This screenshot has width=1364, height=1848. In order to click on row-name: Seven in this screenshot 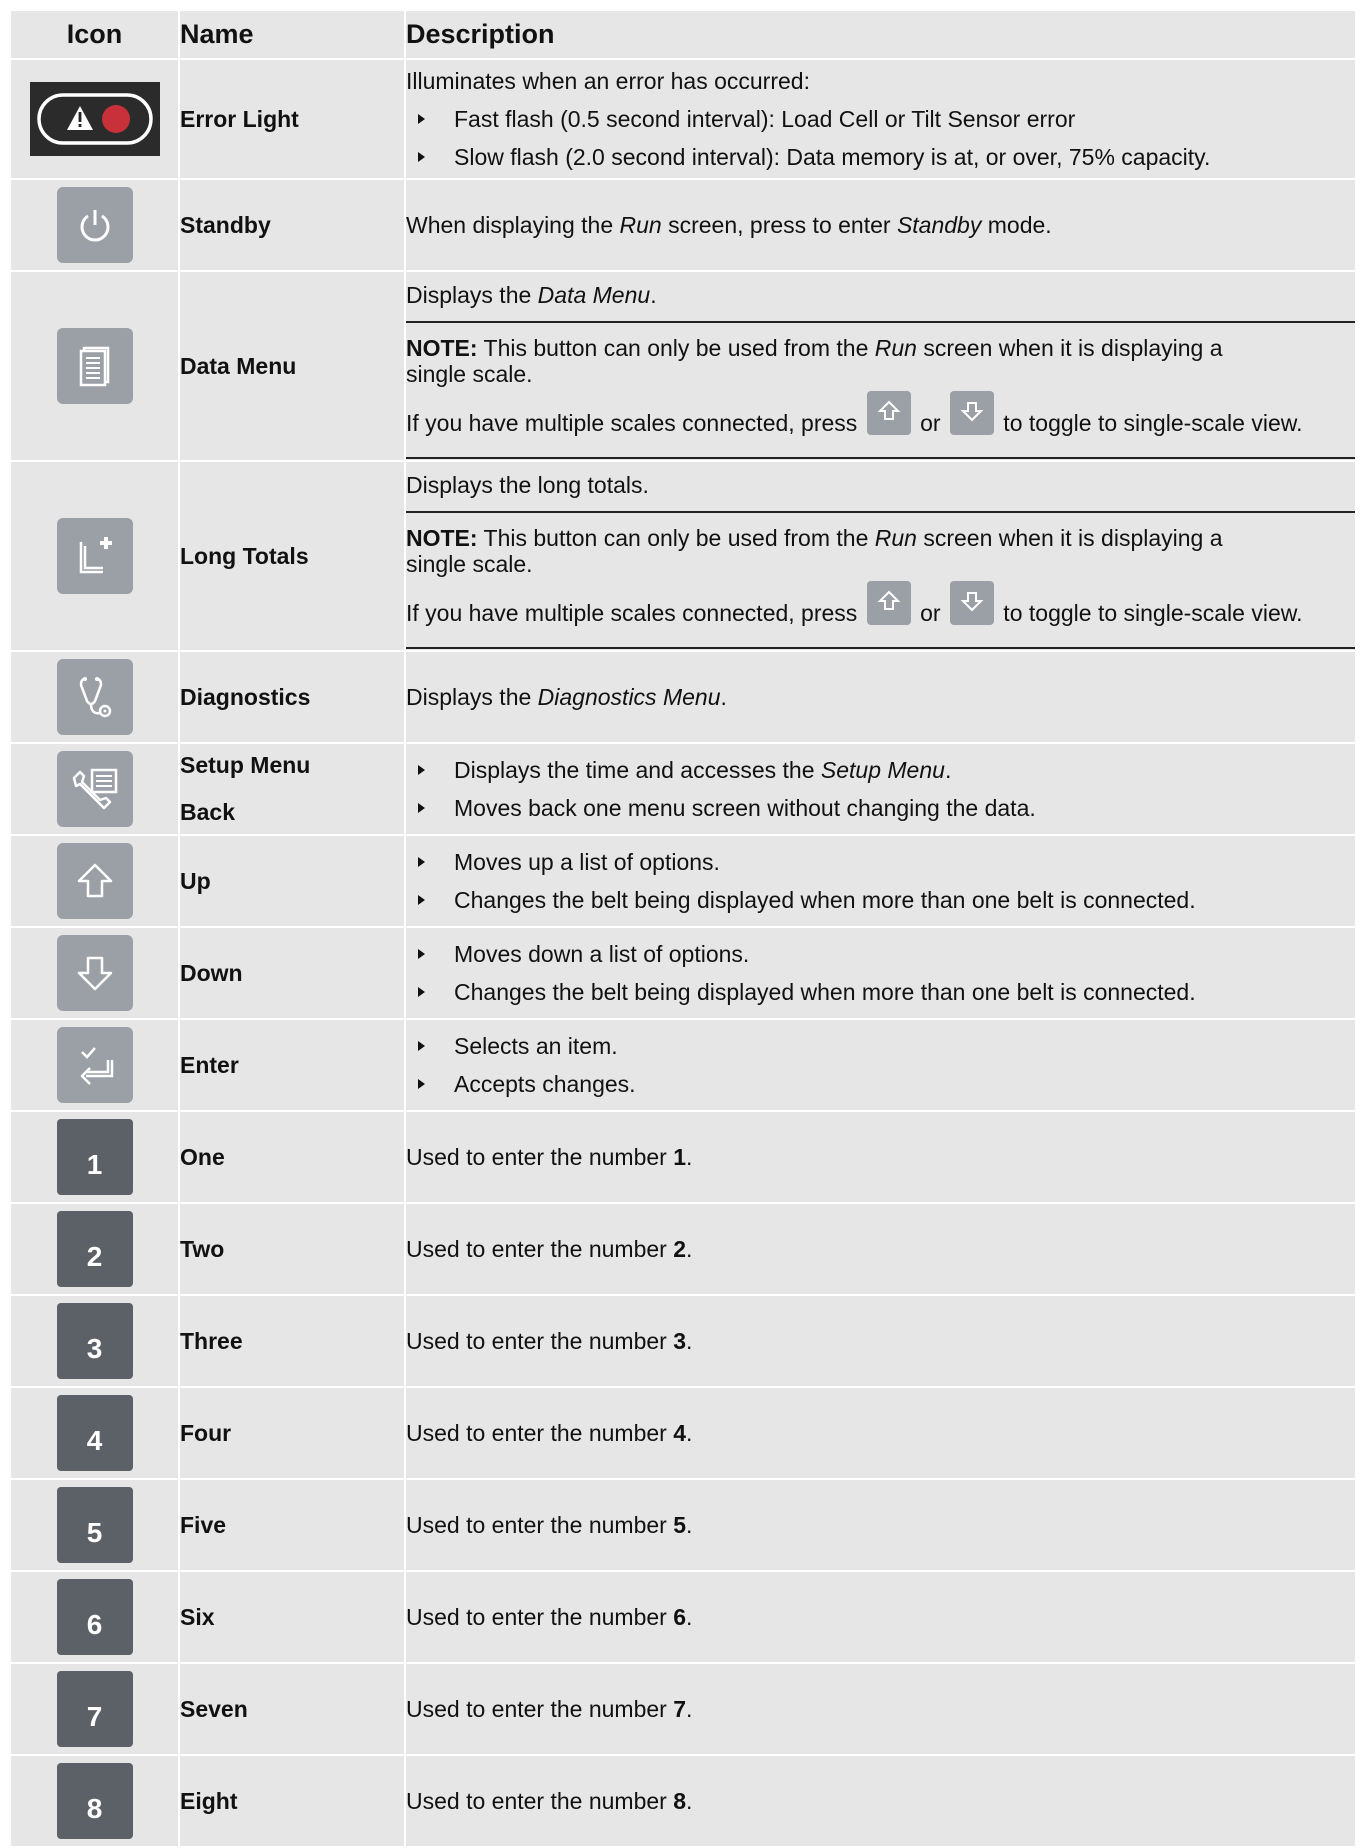, I will do `click(292, 1709)`.